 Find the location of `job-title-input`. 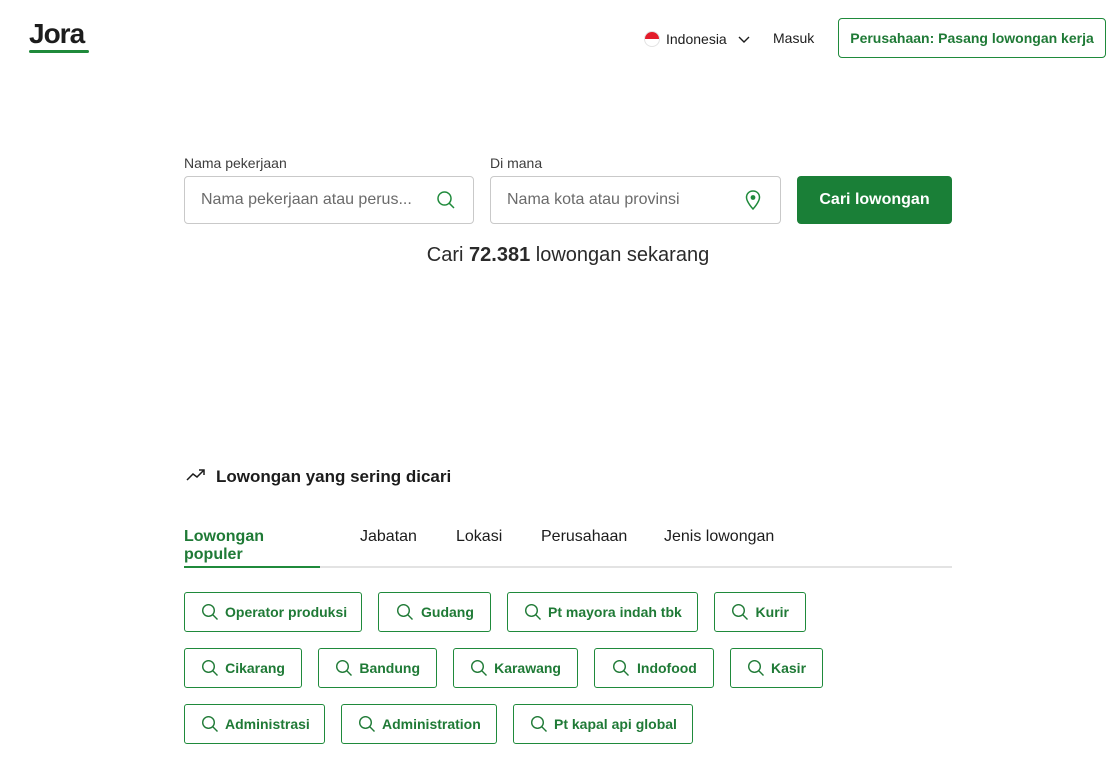

job-title-input is located at coordinates (313, 200).